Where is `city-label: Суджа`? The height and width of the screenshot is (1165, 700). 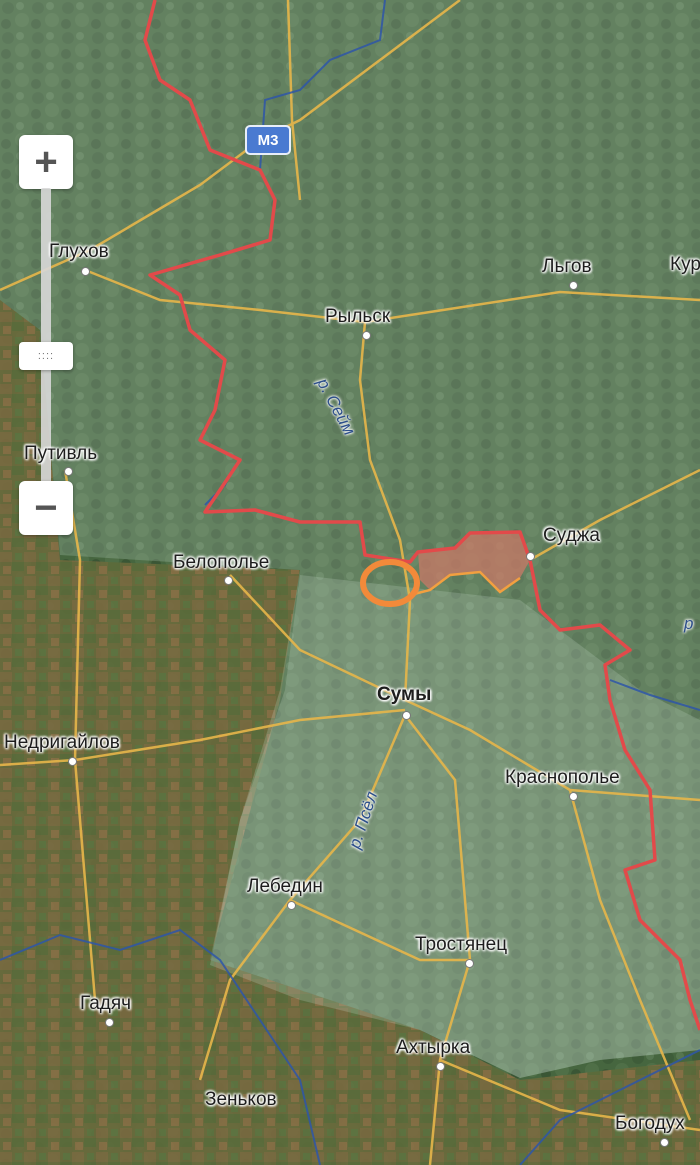
city-label: Суджа is located at coordinates (571, 535).